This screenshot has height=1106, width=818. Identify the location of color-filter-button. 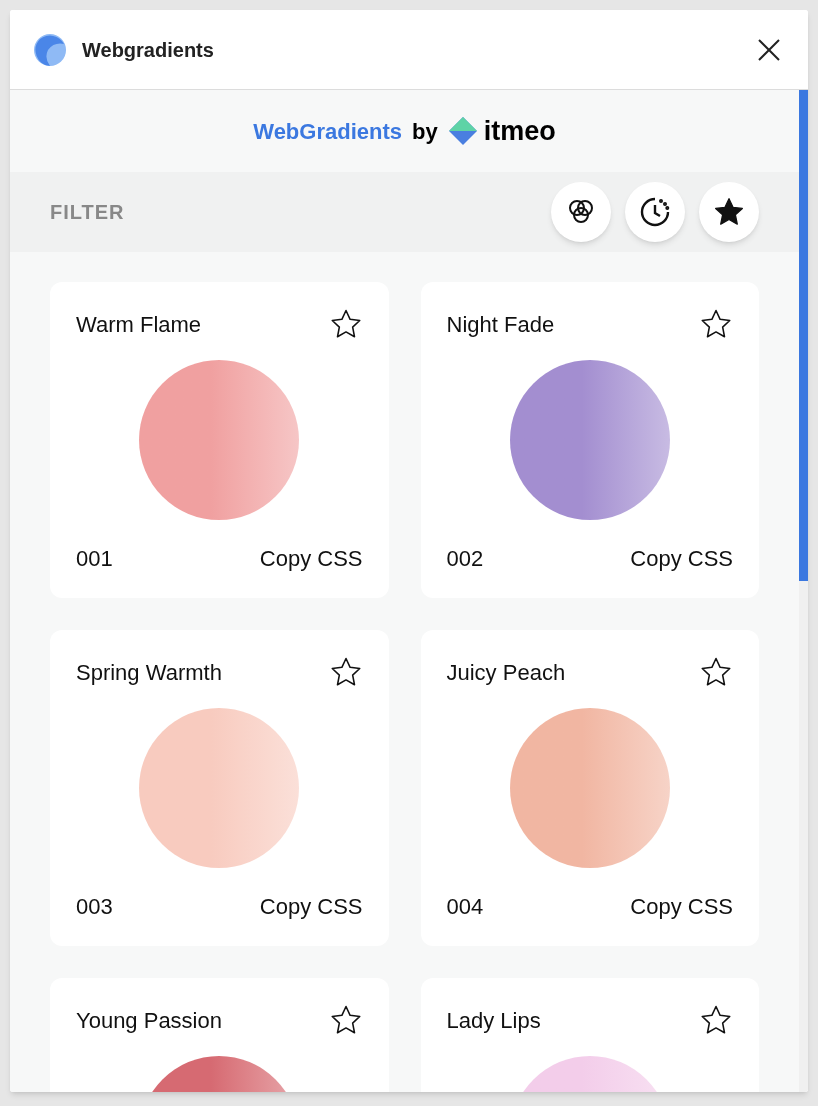
(581, 212).